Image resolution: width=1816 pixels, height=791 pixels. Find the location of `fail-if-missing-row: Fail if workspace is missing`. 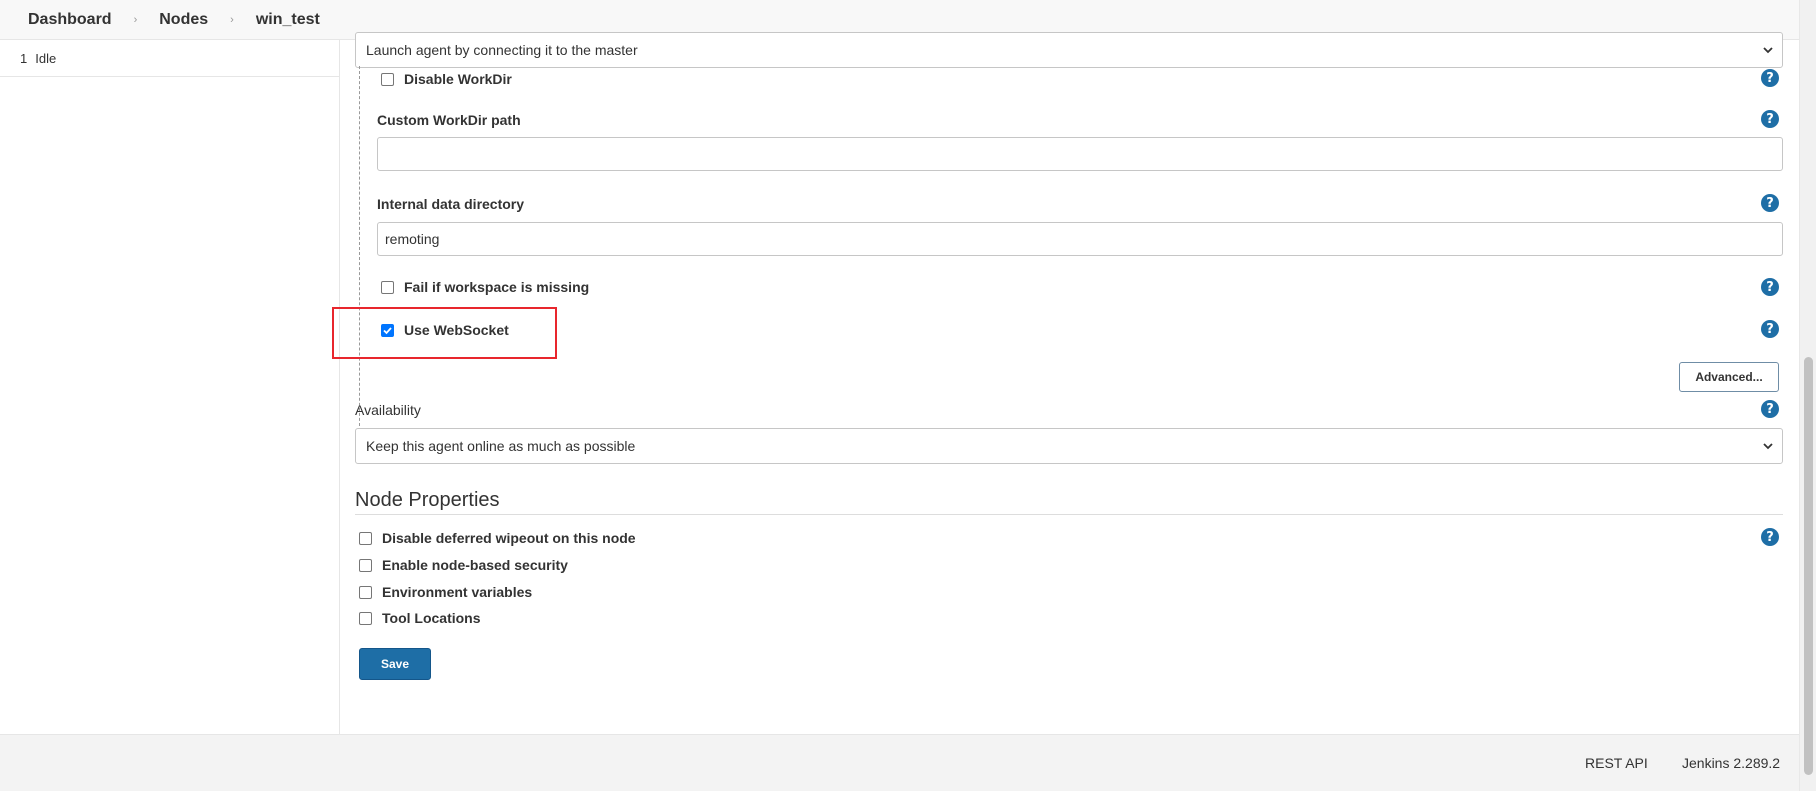

fail-if-missing-row: Fail if workspace is missing is located at coordinates (485, 287).